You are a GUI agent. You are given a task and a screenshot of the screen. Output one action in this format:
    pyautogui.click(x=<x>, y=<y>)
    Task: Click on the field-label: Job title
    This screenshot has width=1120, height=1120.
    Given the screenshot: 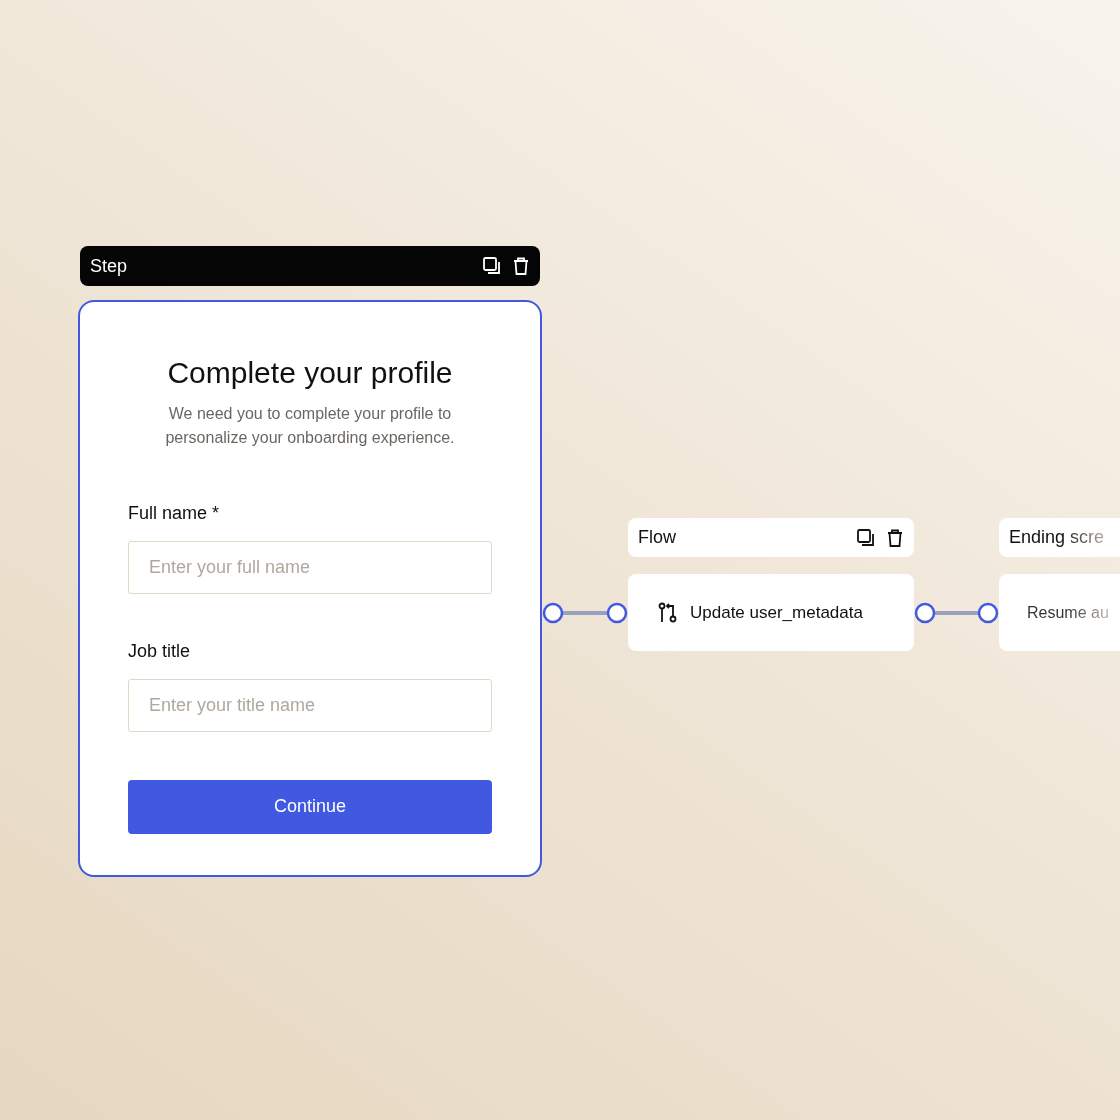 What is the action you would take?
    pyautogui.click(x=160, y=651)
    